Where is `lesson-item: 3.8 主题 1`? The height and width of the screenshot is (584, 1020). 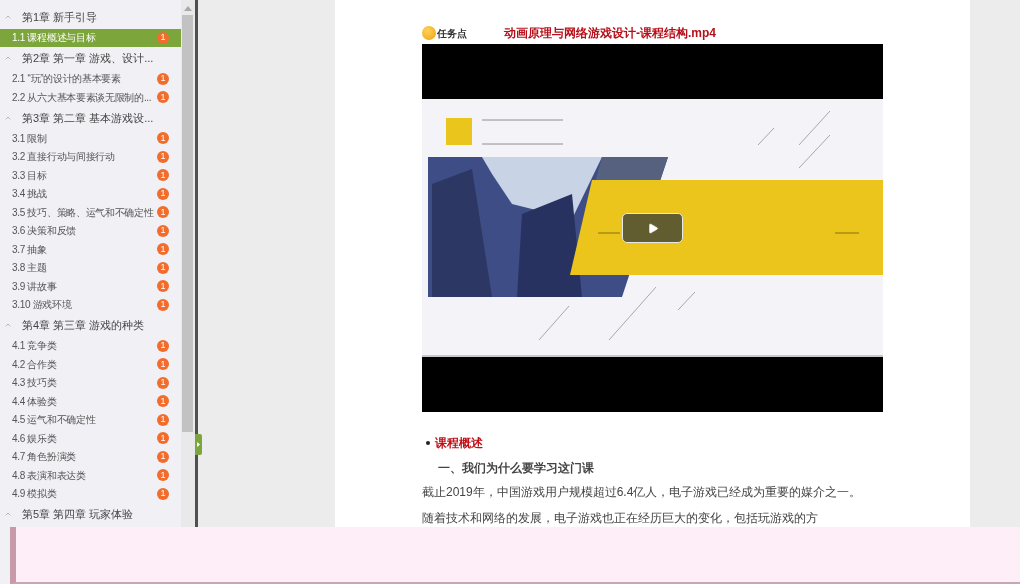 lesson-item: 3.8 主题 1 is located at coordinates (90, 267).